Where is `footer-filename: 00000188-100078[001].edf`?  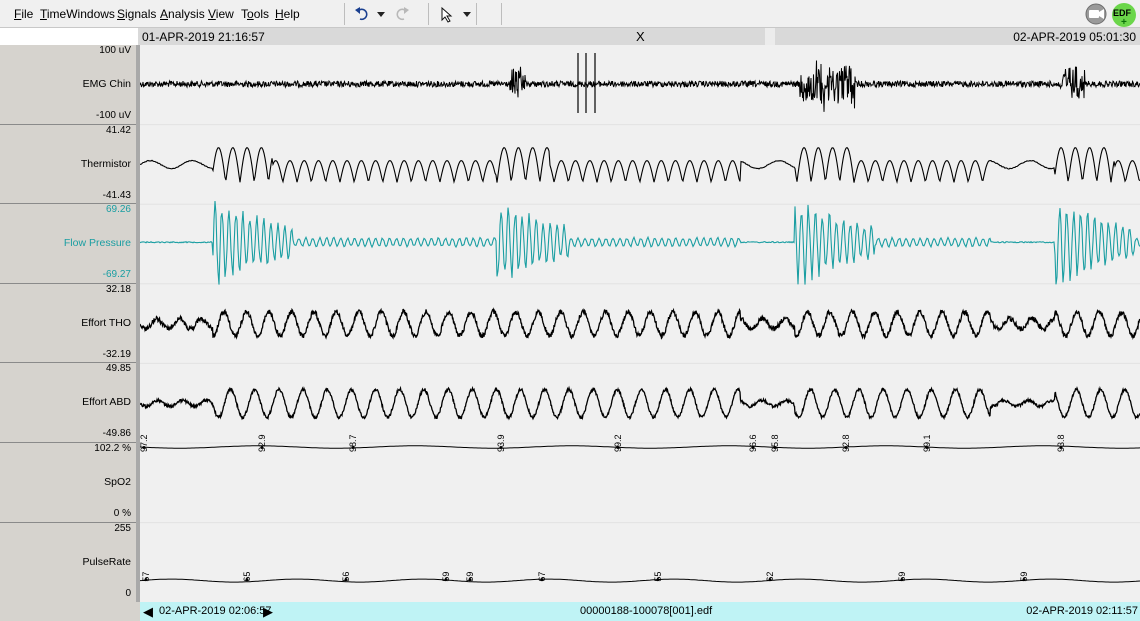 footer-filename: 00000188-100078[001].edf is located at coordinates (646, 611).